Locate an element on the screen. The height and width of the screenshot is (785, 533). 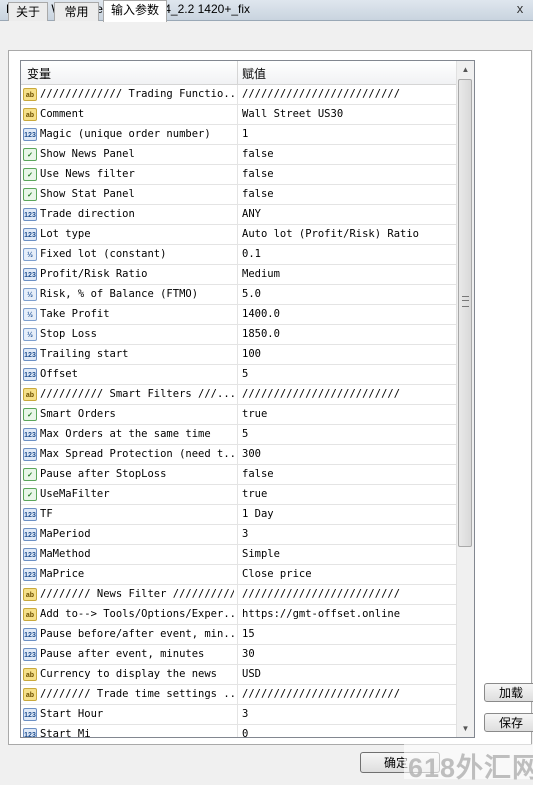
parameter-value: 15 is located at coordinates (348, 634).